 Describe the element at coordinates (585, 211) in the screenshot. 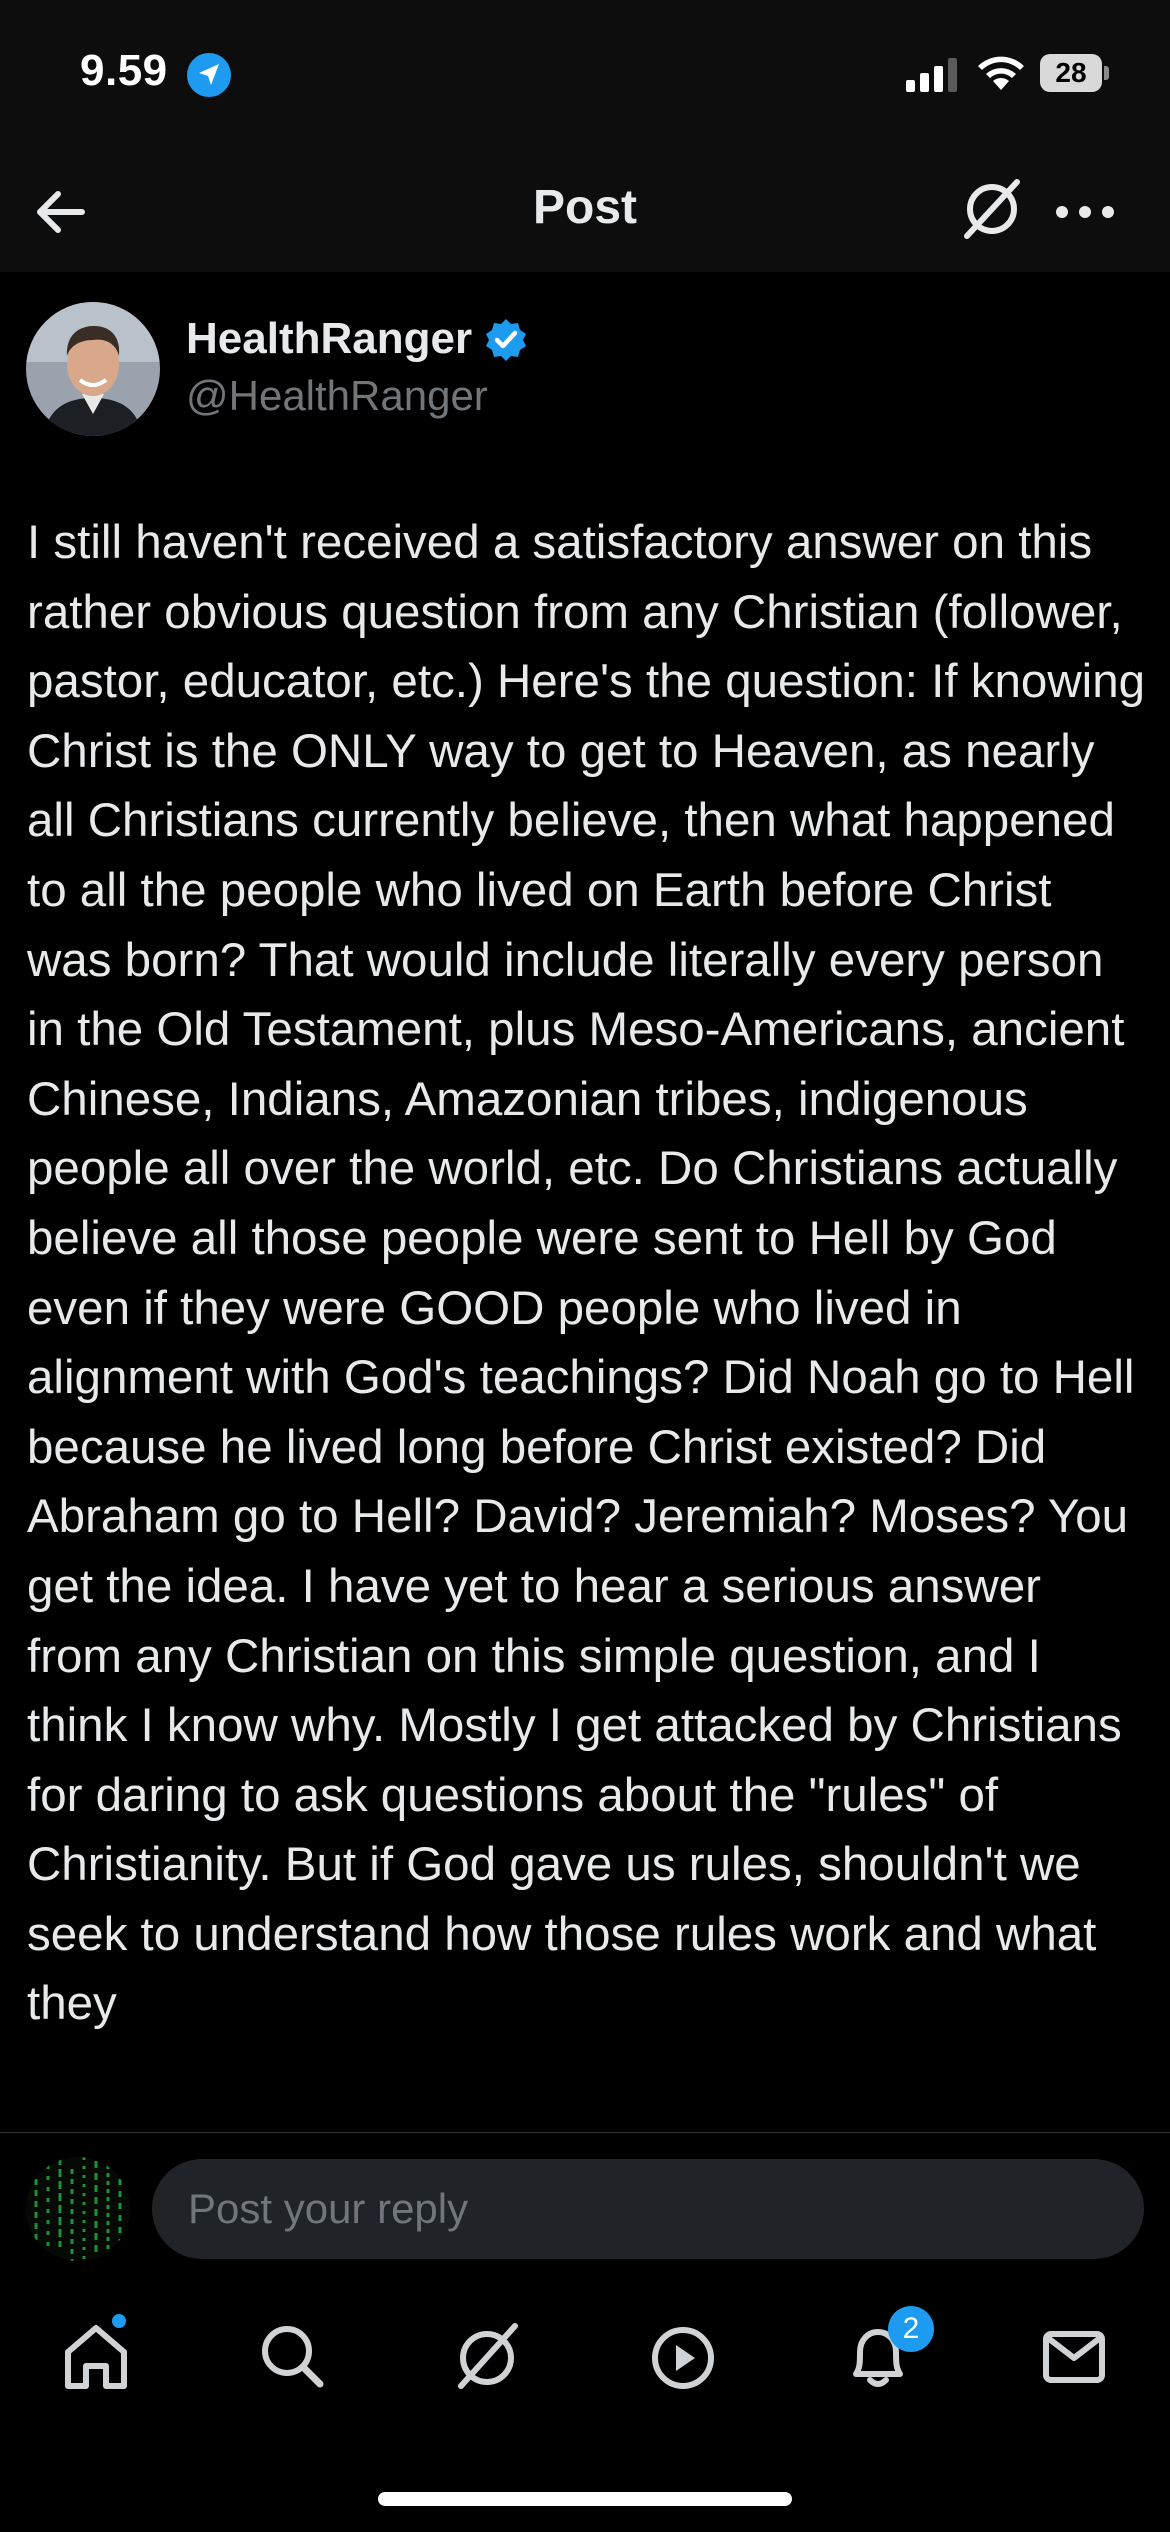

I see `top-navigation-bar: Post` at that location.